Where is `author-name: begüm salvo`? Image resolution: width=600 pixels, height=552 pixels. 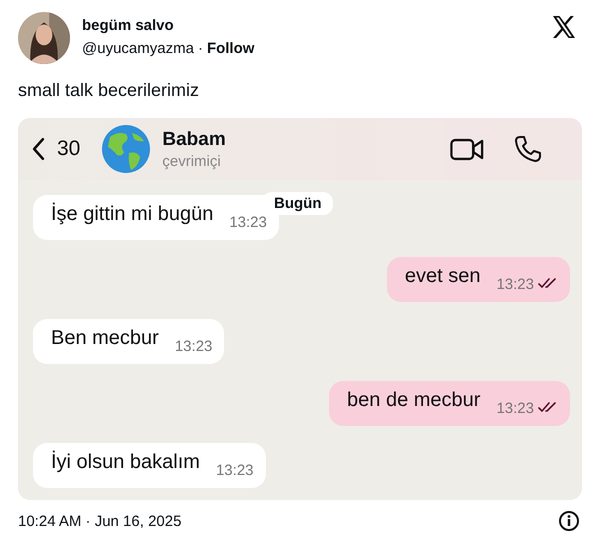 author-name: begüm salvo is located at coordinates (128, 25).